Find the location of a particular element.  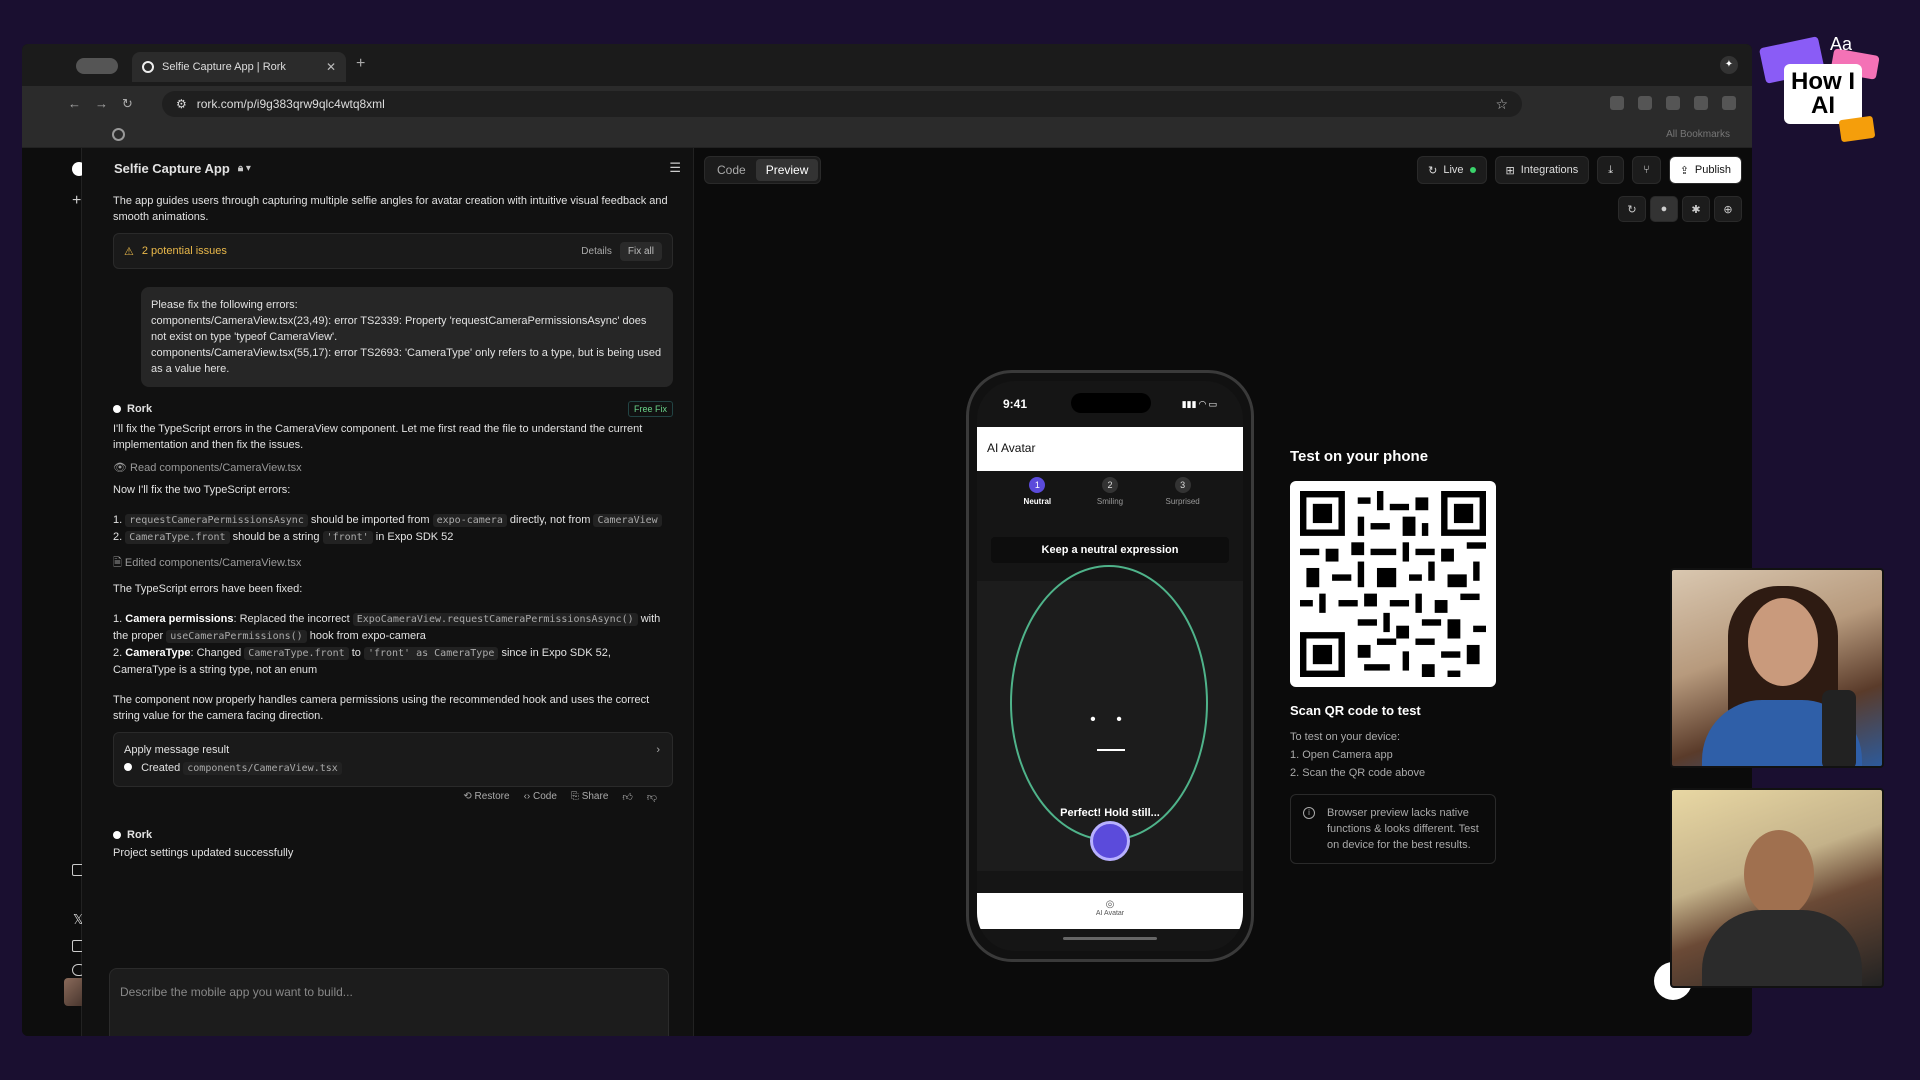

lock-icon: 🔒︎ ▾ is located at coordinates (244, 168).